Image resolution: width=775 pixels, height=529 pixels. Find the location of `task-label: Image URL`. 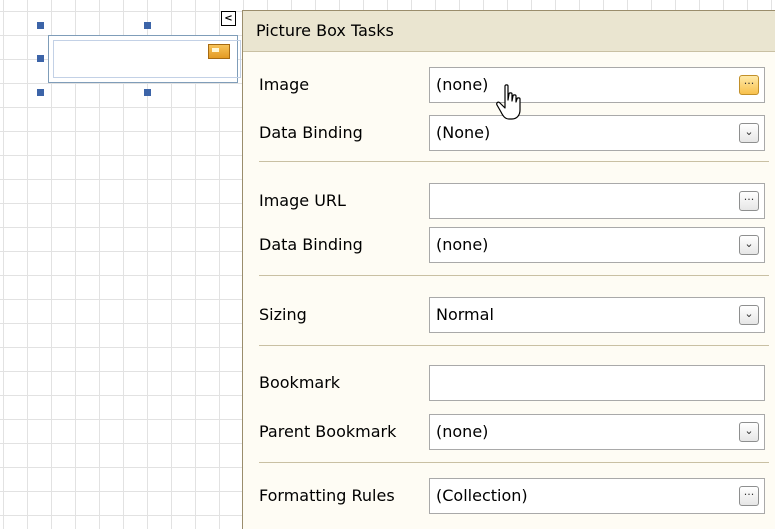

task-label: Image URL is located at coordinates (302, 200).